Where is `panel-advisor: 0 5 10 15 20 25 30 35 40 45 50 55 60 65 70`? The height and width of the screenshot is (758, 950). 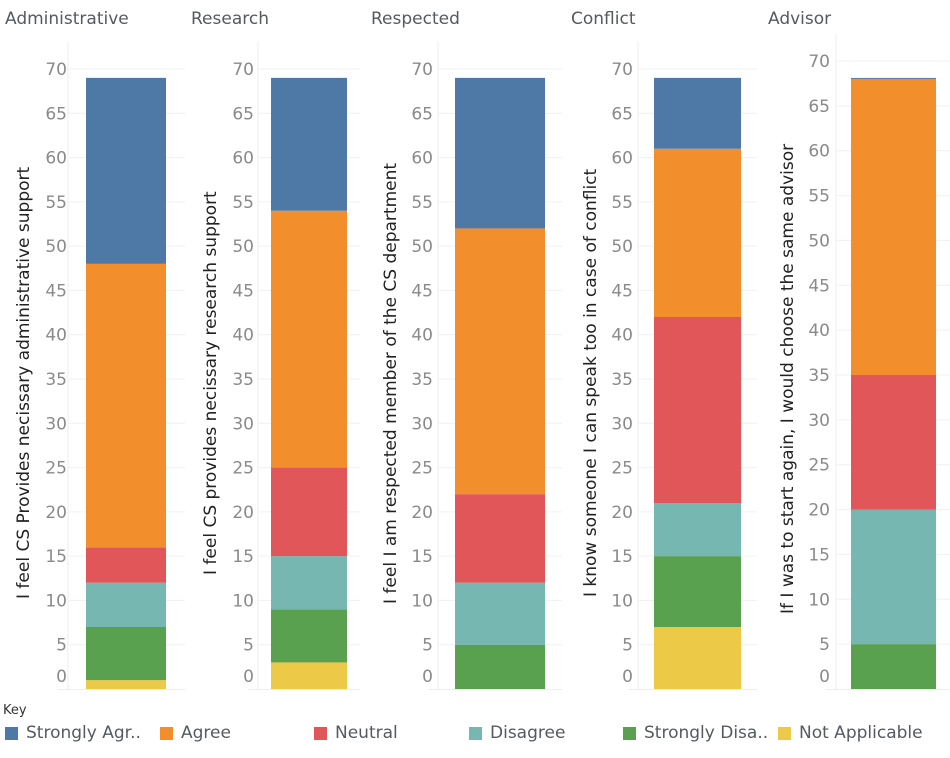 panel-advisor: 0 5 10 15 20 25 30 35 40 45 50 55 60 65 70 is located at coordinates (879, 361).